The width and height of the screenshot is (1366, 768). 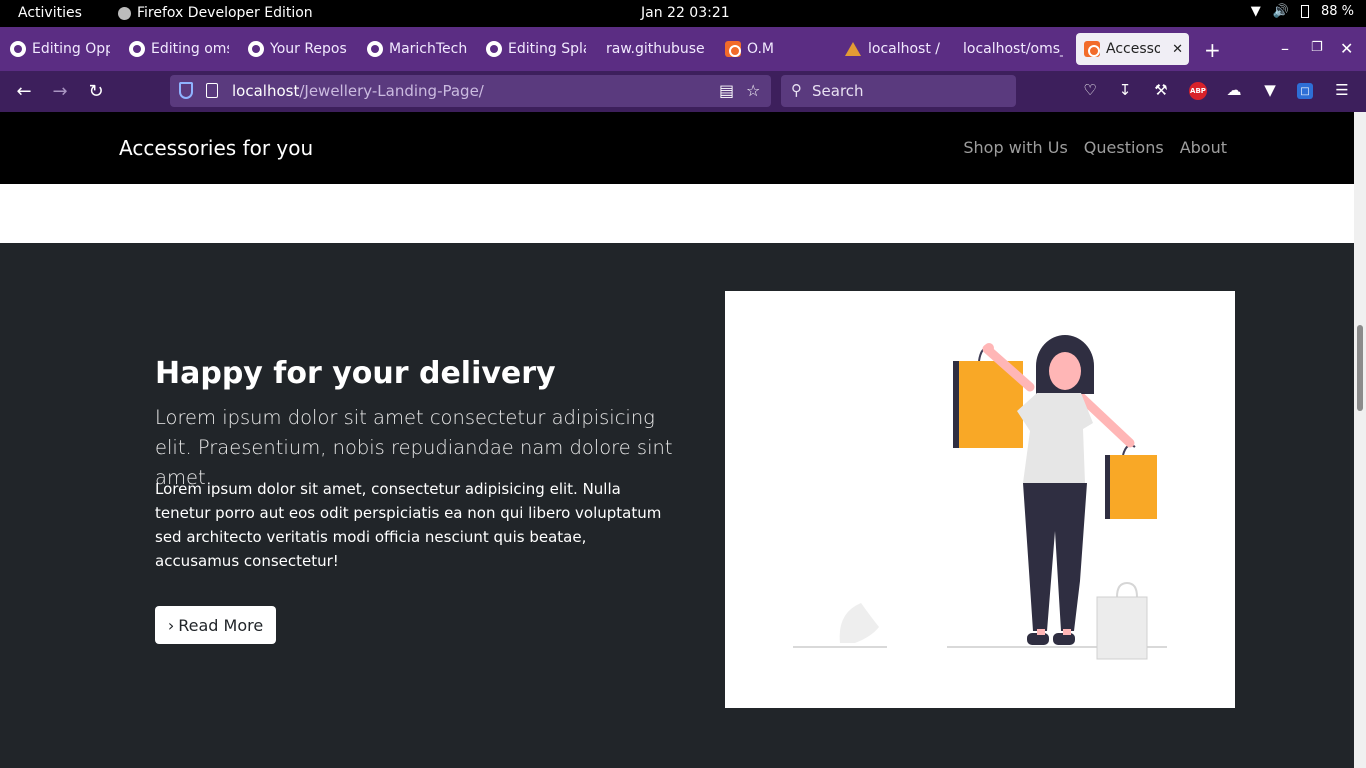 I want to click on app-name: Firefox Developer Edition, so click(x=225, y=13).